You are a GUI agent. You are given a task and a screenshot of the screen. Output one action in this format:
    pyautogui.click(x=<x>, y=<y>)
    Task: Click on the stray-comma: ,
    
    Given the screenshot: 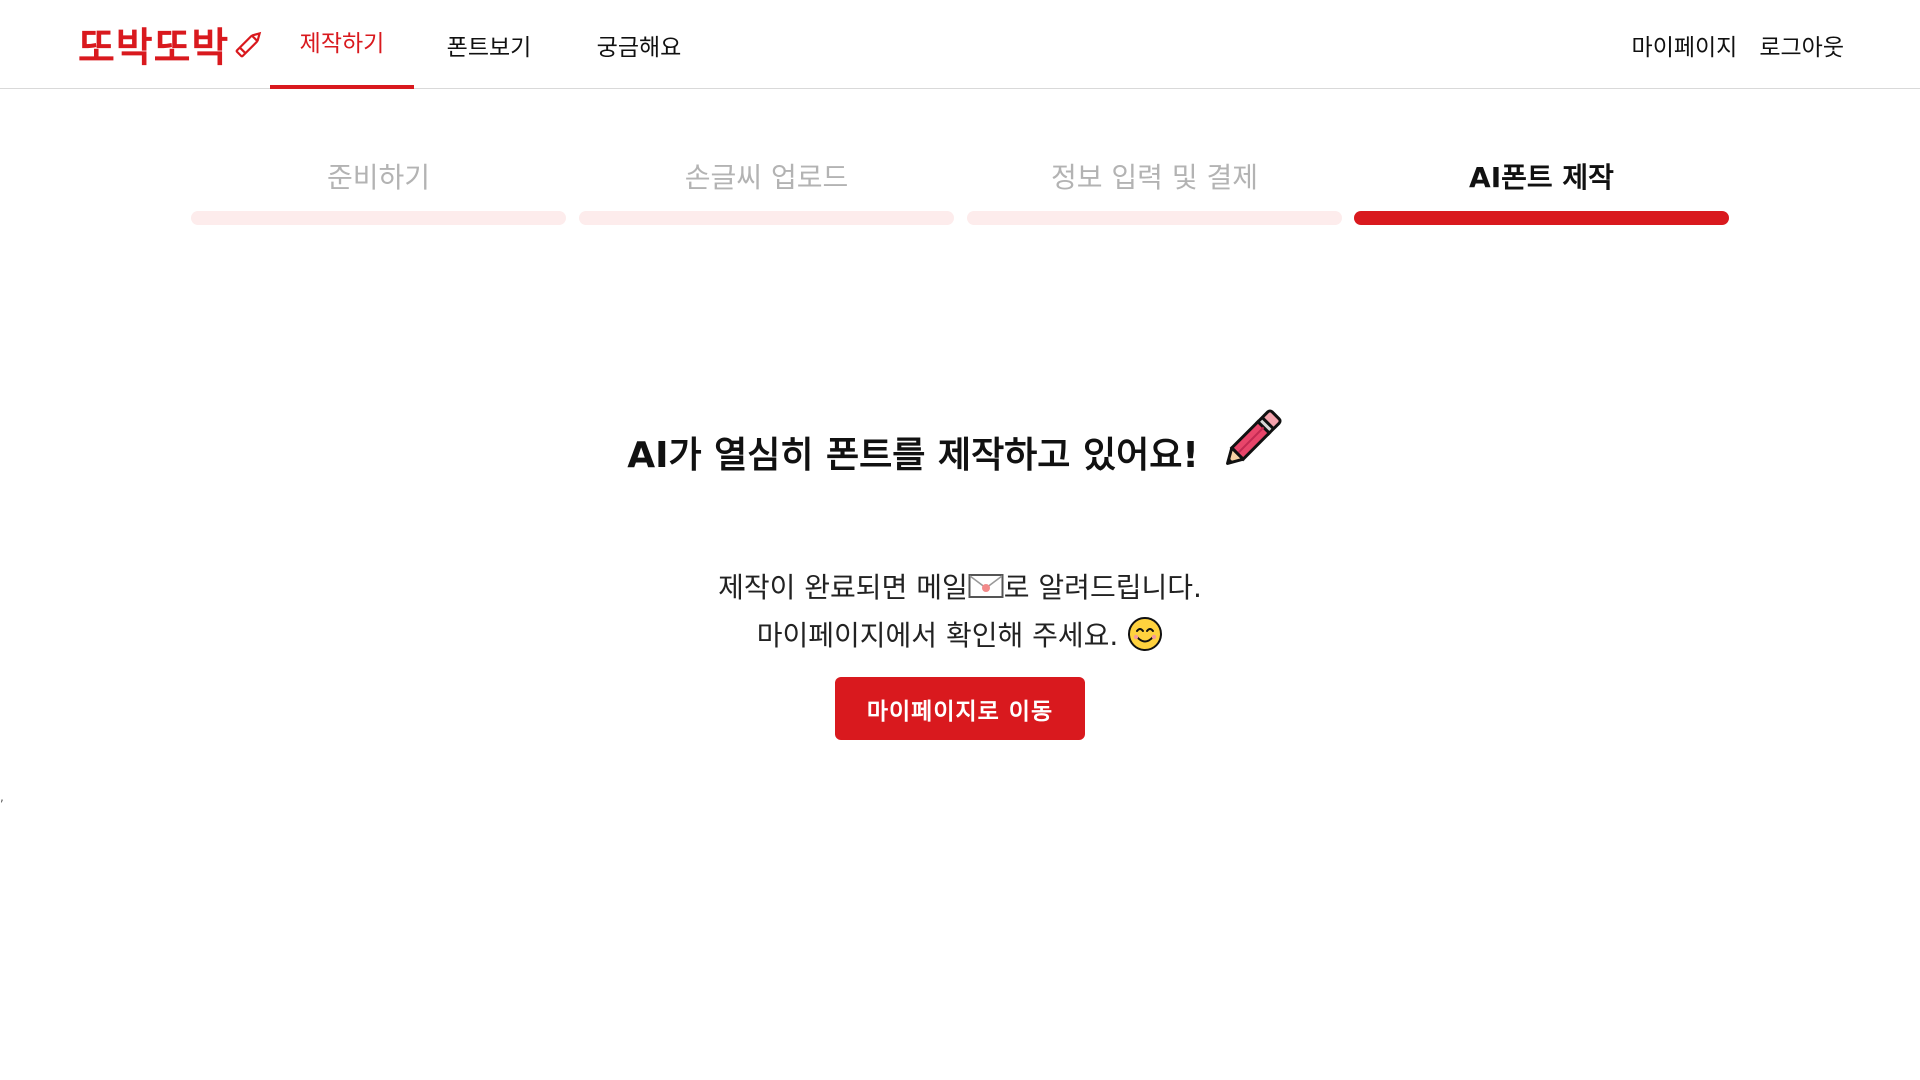 What is the action you would take?
    pyautogui.click(x=2, y=797)
    